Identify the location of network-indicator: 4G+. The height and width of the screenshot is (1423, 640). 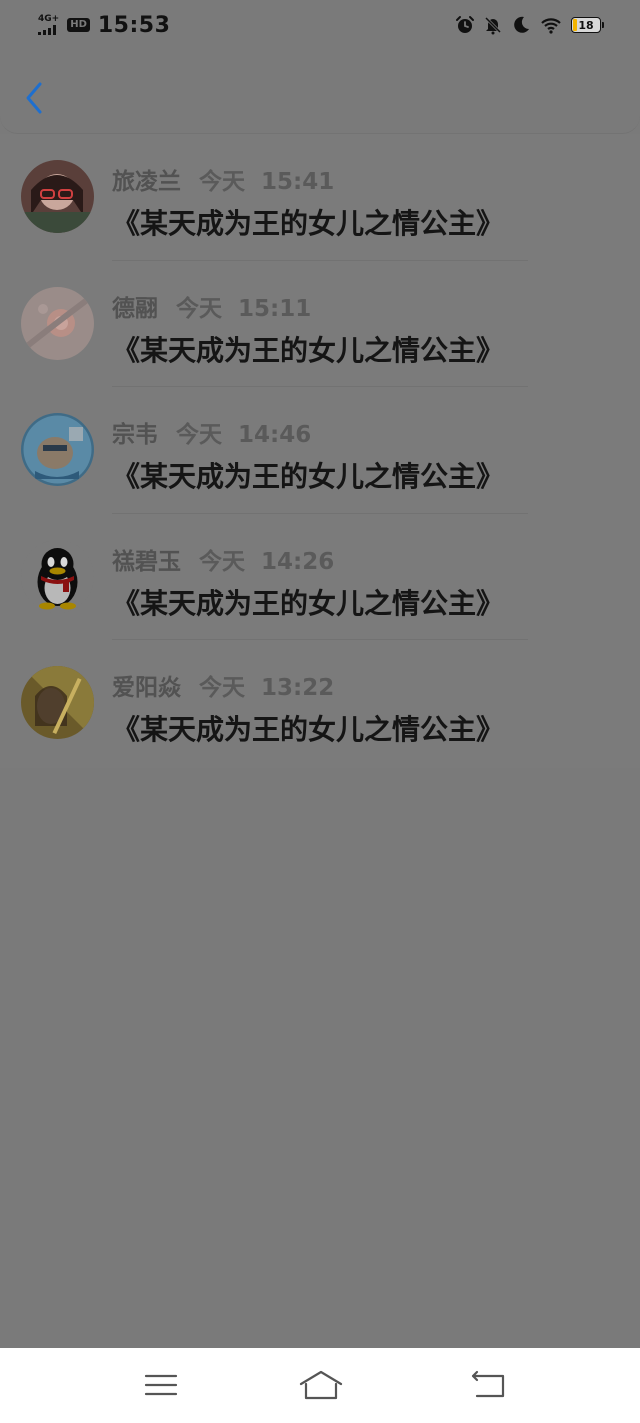
(48, 25).